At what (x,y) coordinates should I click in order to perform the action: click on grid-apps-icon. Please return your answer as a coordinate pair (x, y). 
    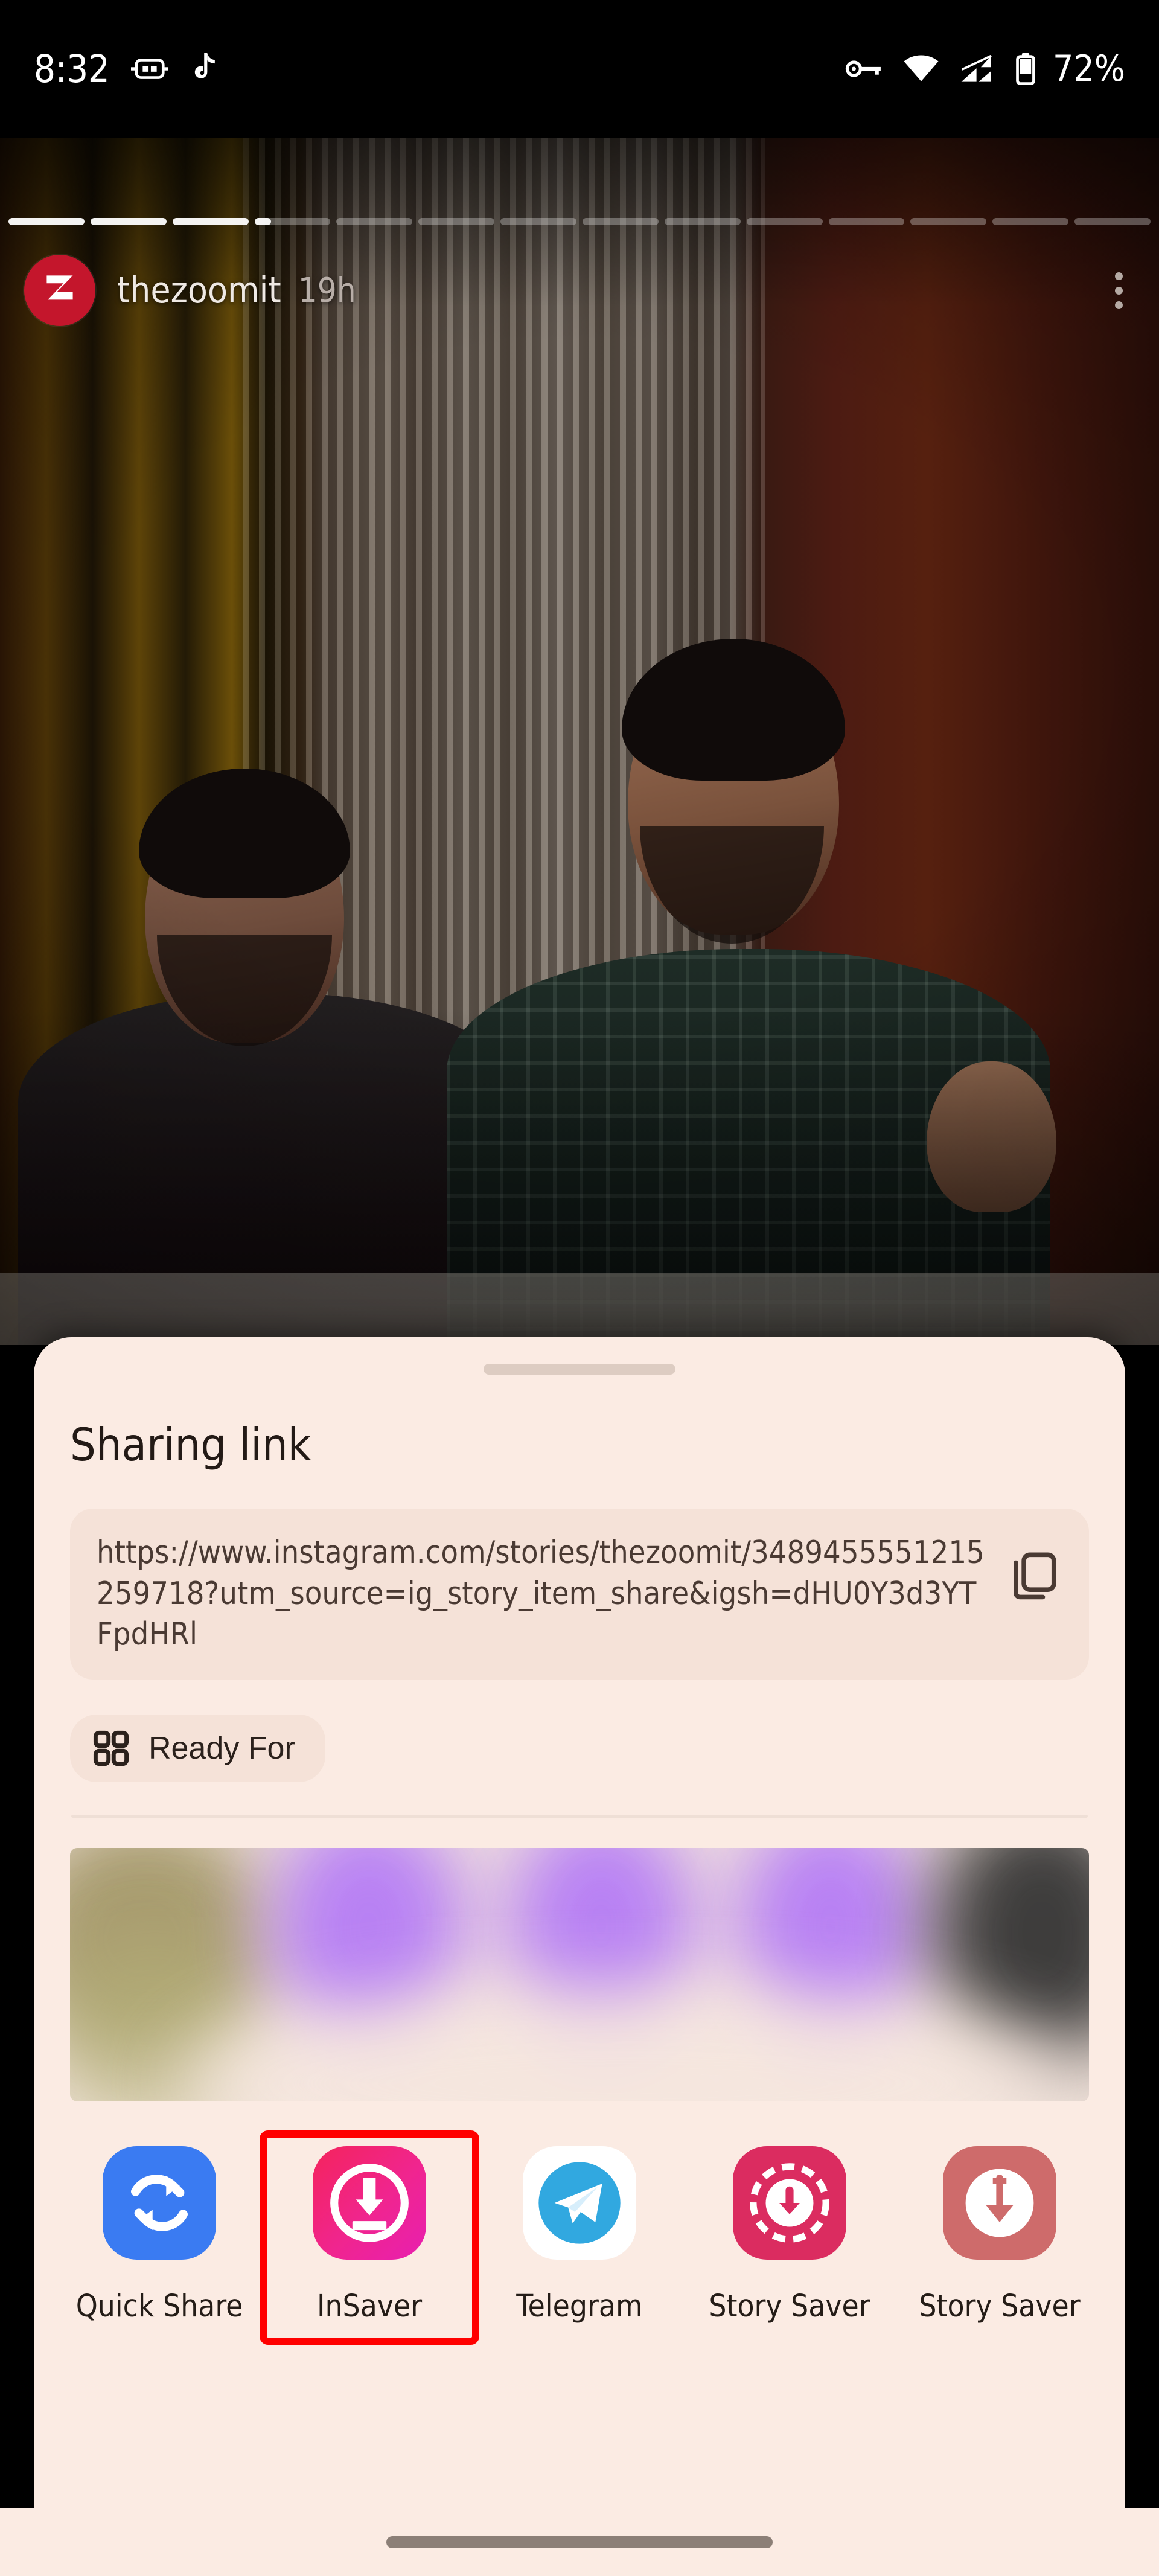
    Looking at the image, I should click on (111, 1748).